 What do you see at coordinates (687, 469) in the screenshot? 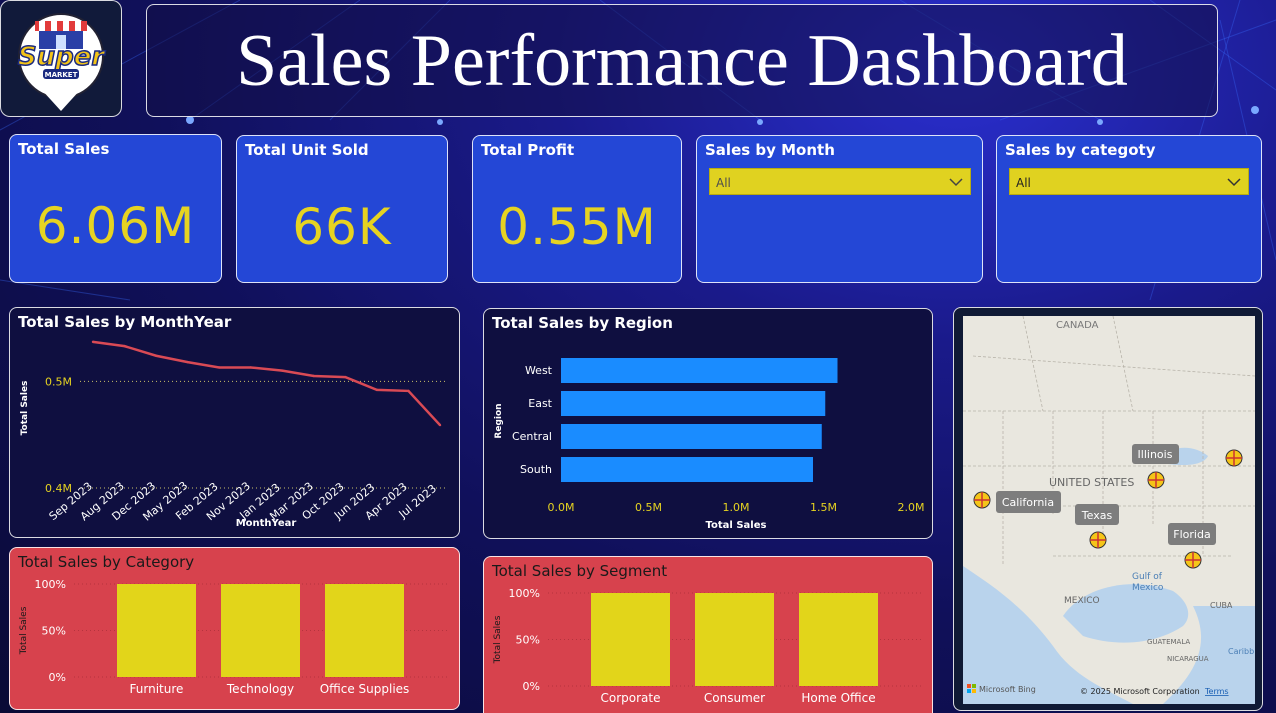
I see `bar-south` at bounding box center [687, 469].